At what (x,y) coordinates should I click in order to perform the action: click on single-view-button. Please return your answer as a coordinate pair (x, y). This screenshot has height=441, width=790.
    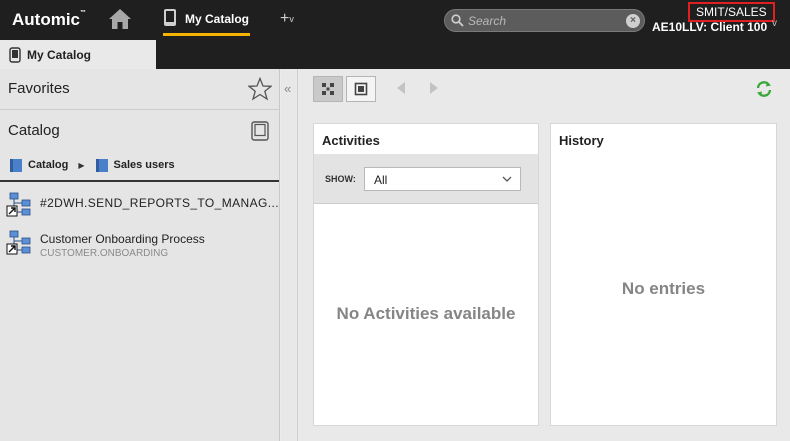
    Looking at the image, I should click on (361, 89).